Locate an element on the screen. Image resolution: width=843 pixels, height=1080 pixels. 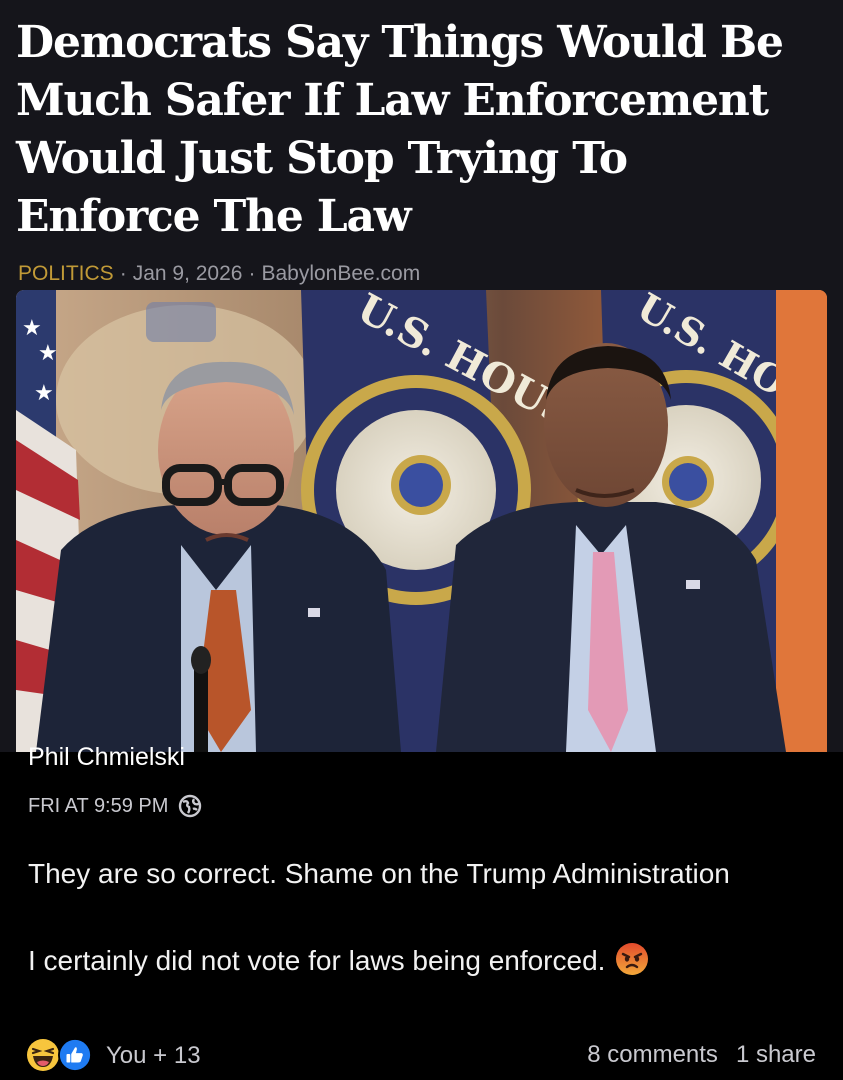
article-meta: POLITICS · Jan 9, 2026 · BabylonBee.com is located at coordinates (219, 274).